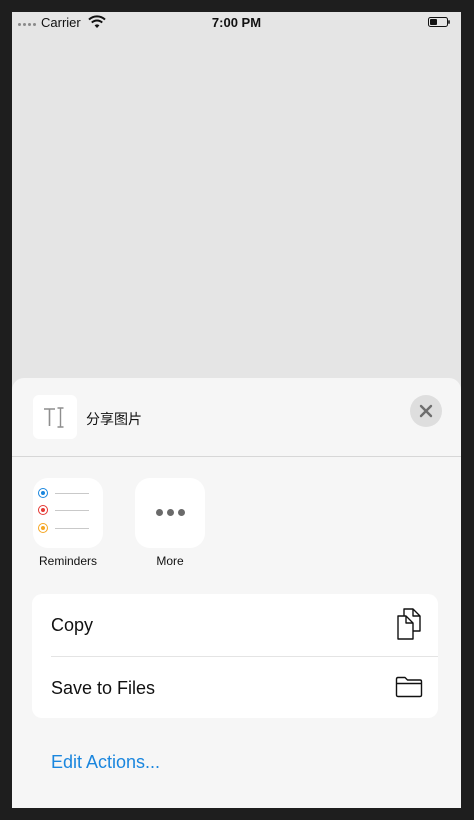 Image resolution: width=474 pixels, height=820 pixels. I want to click on share-apps-row: Reminders More, so click(236, 528).